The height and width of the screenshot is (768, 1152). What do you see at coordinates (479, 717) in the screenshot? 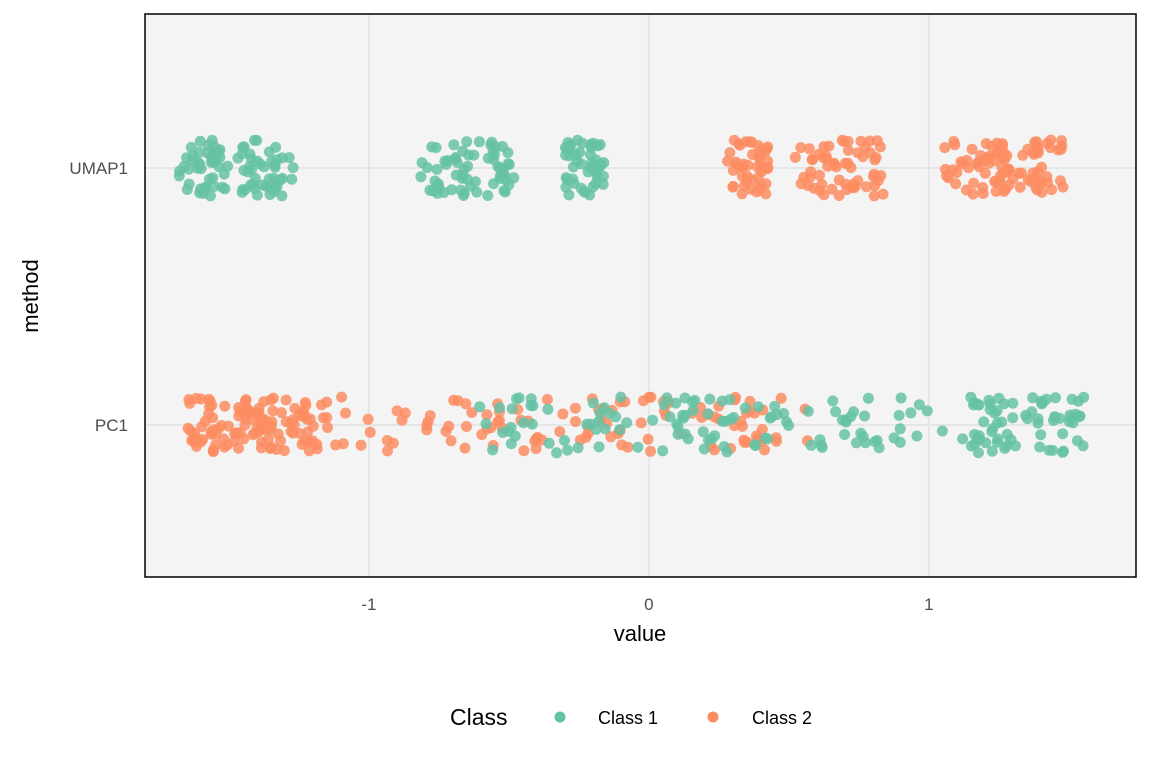
I see `legend-title: Class` at bounding box center [479, 717].